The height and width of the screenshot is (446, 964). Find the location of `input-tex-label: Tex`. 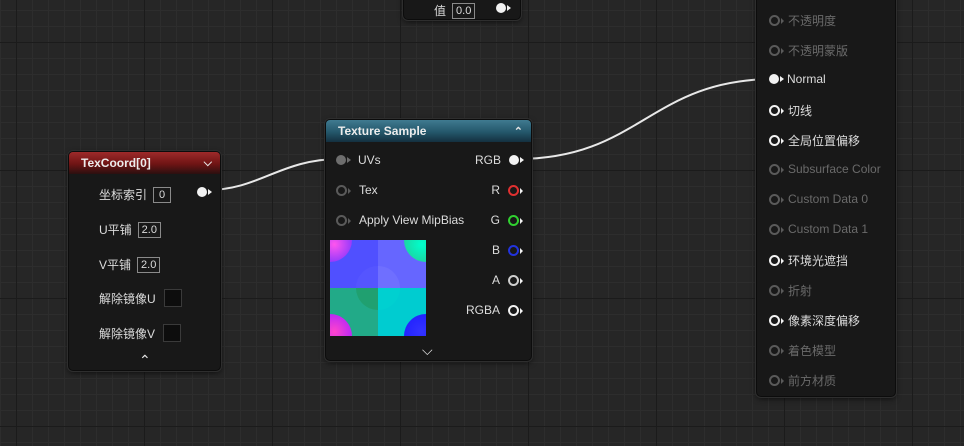

input-tex-label: Tex is located at coordinates (368, 190).